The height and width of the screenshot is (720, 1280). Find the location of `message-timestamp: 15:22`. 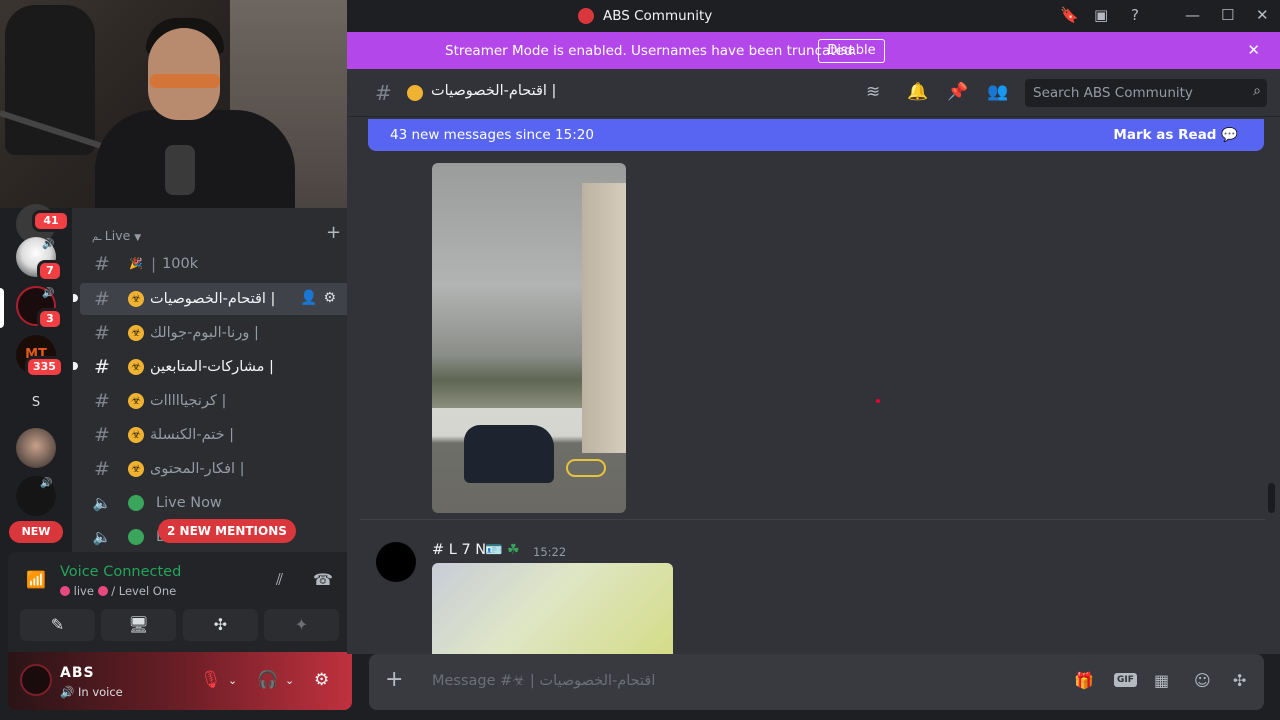

message-timestamp: 15:22 is located at coordinates (550, 552).